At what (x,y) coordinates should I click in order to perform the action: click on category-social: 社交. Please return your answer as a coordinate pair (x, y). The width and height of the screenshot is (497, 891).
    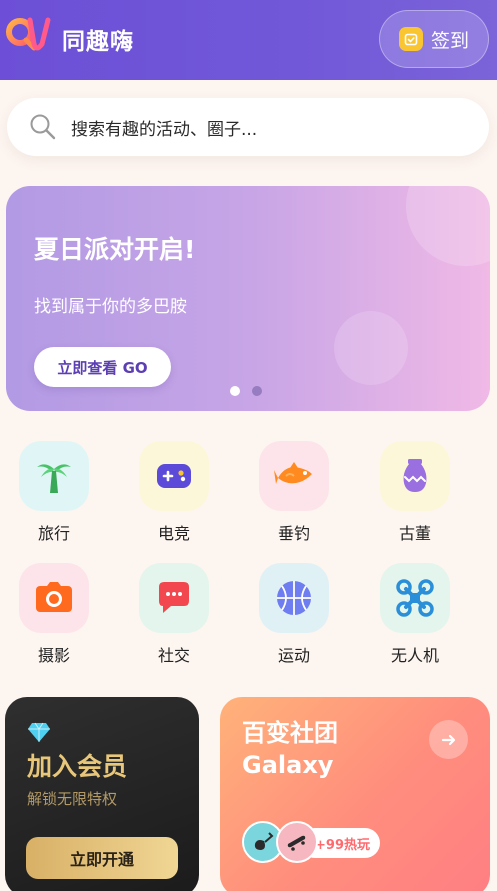
    Looking at the image, I should click on (174, 618).